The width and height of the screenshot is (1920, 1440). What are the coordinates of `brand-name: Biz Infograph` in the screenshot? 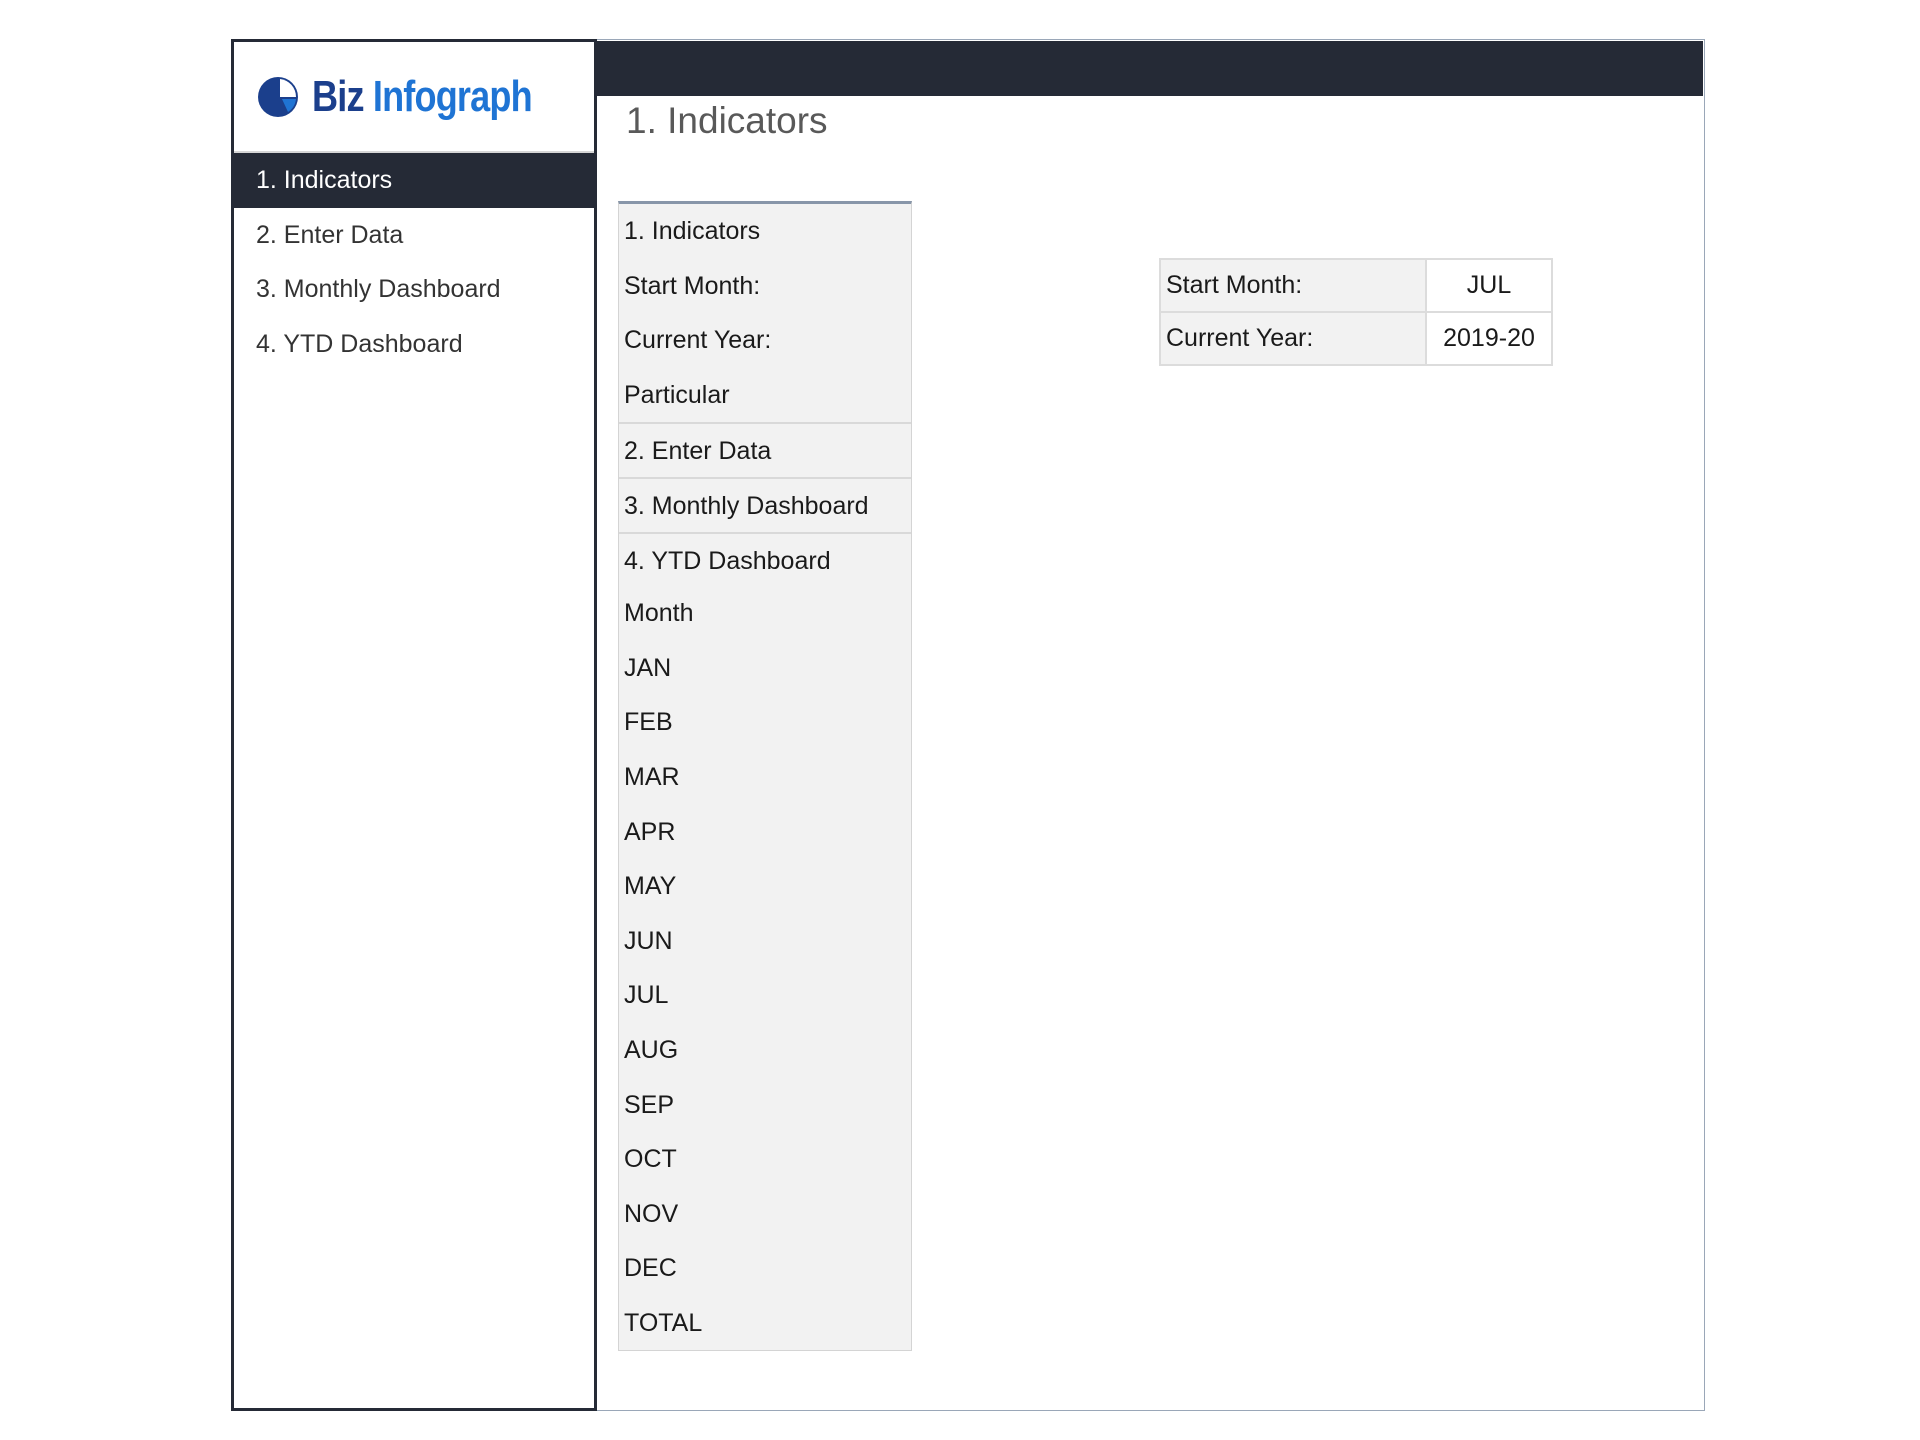 It's located at (422, 96).